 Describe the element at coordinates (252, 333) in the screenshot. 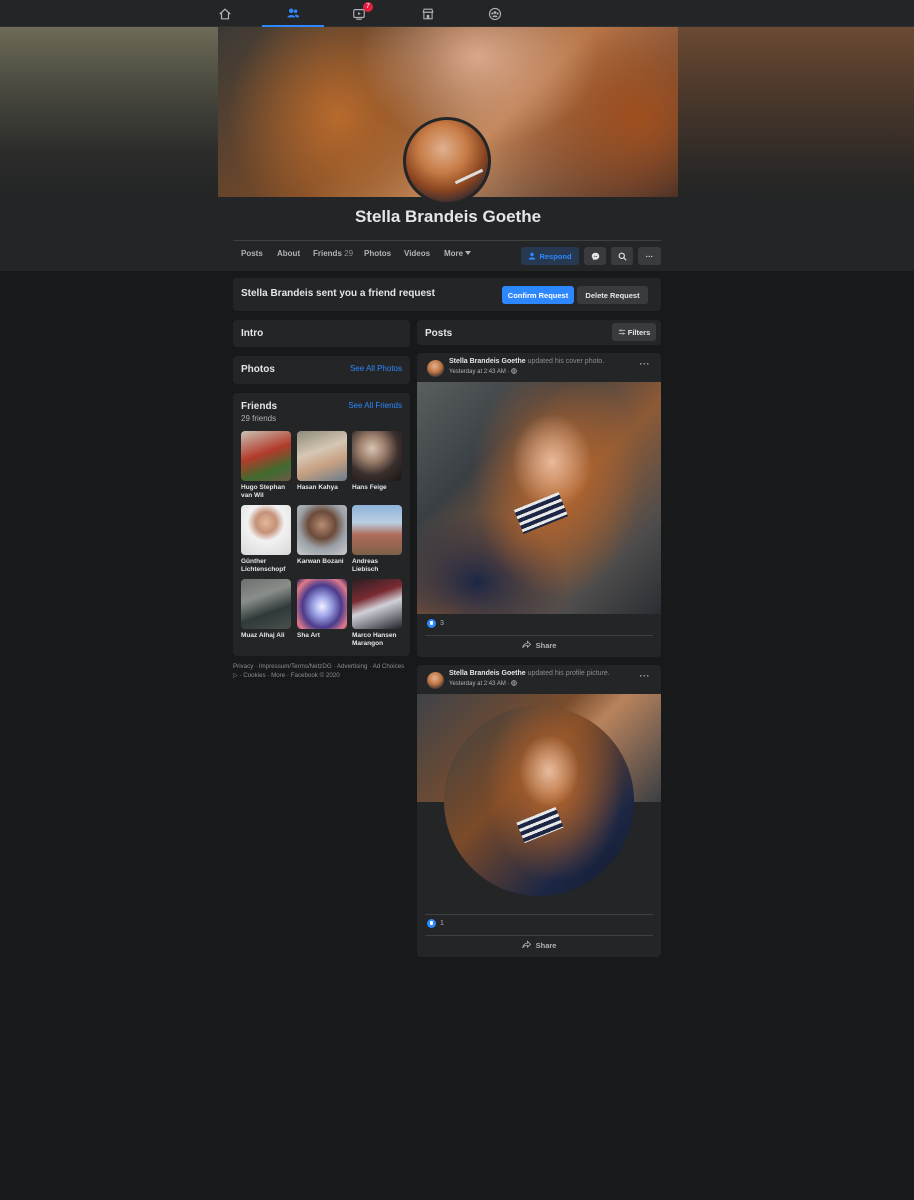

I see `intro-title: Intro` at that location.